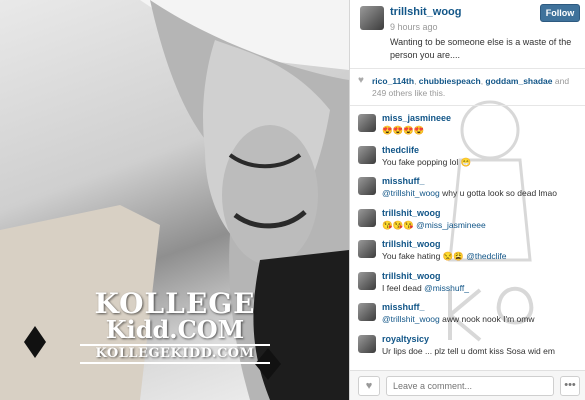 This screenshot has width=585, height=400. Describe the element at coordinates (560, 13) in the screenshot. I see `follow-button: Follow` at that location.